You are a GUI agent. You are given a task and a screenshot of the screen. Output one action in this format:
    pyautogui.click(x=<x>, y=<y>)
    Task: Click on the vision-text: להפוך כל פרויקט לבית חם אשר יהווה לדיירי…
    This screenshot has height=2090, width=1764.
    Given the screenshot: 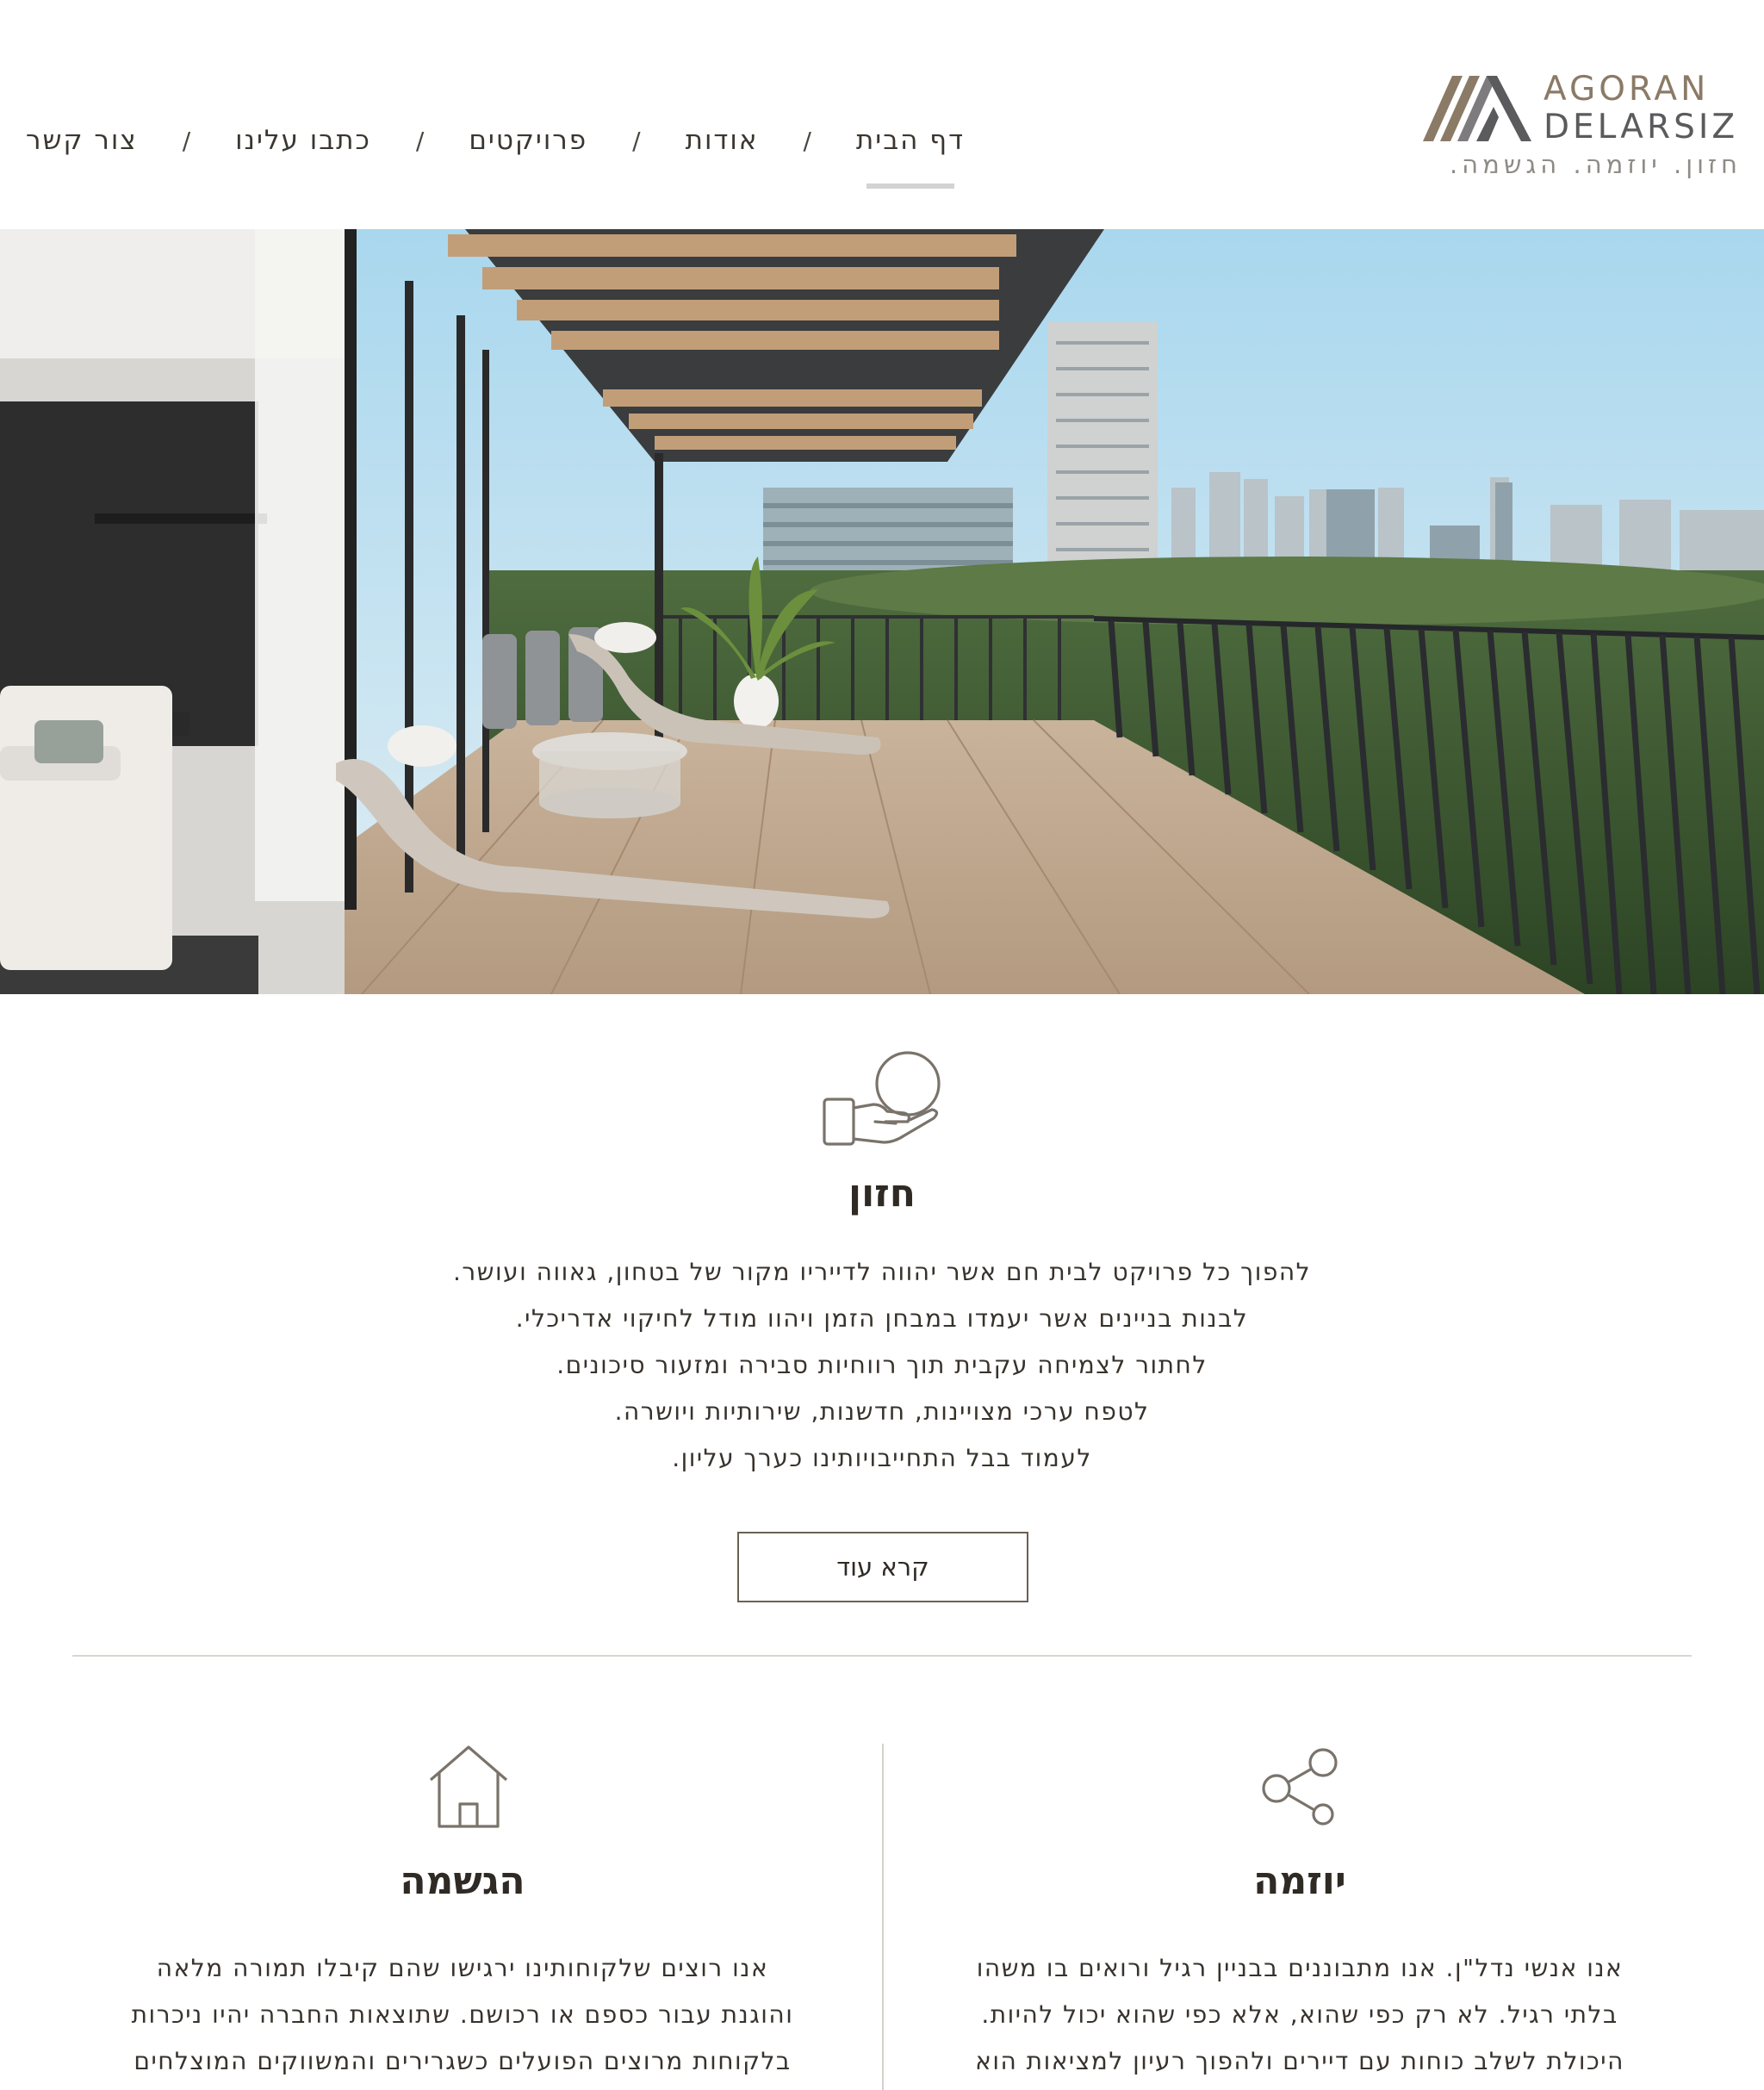 What is the action you would take?
    pyautogui.click(x=882, y=1365)
    